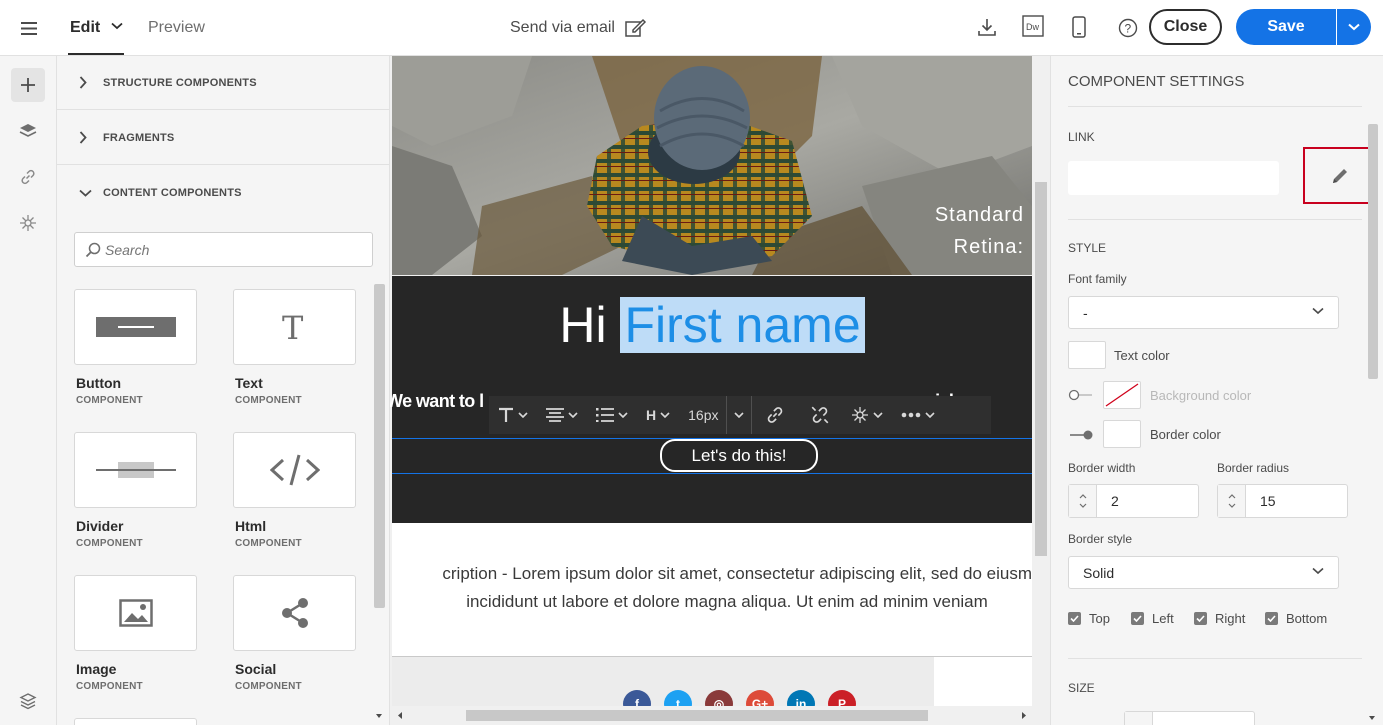 This screenshot has width=1383, height=725. What do you see at coordinates (775, 415) in the screenshot?
I see `insert-link-button` at bounding box center [775, 415].